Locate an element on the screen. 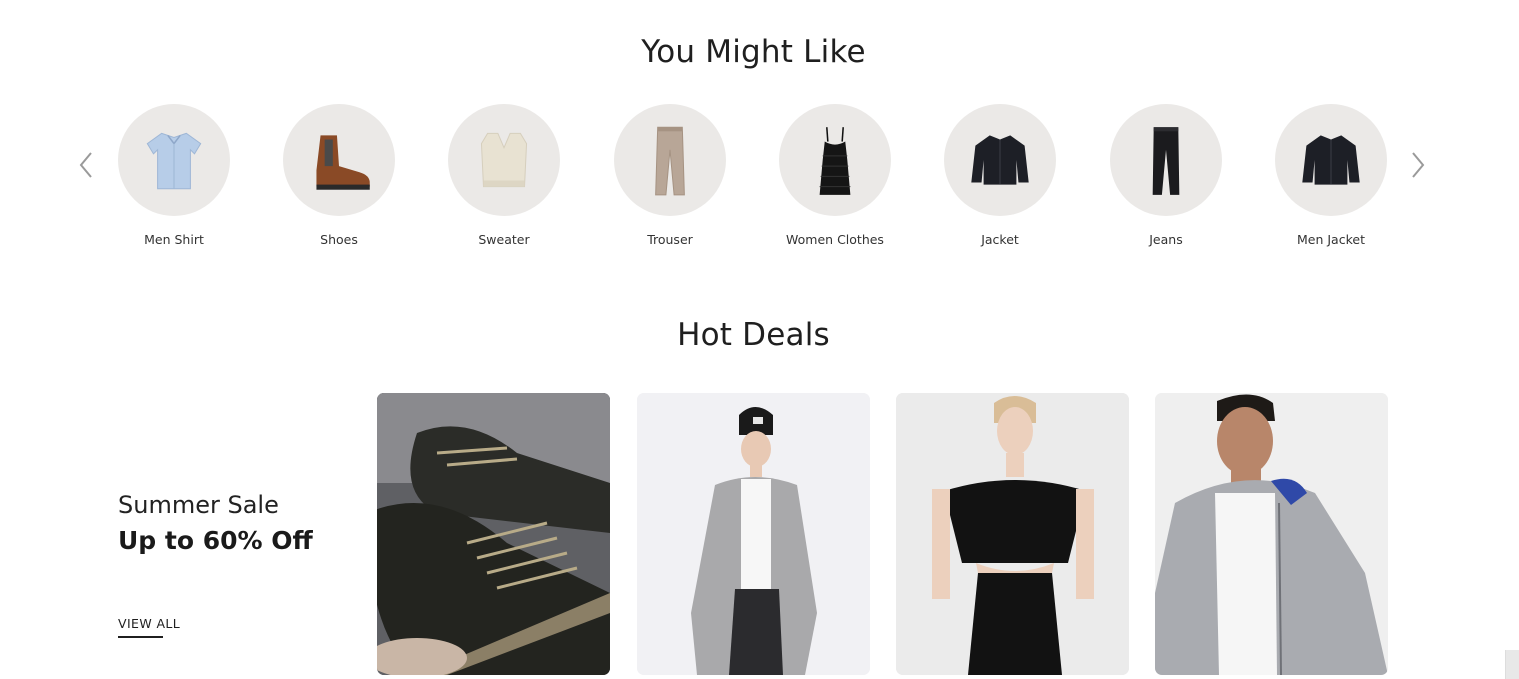 This screenshot has height=679, width=1519. chevron-left-icon is located at coordinates (85, 165).